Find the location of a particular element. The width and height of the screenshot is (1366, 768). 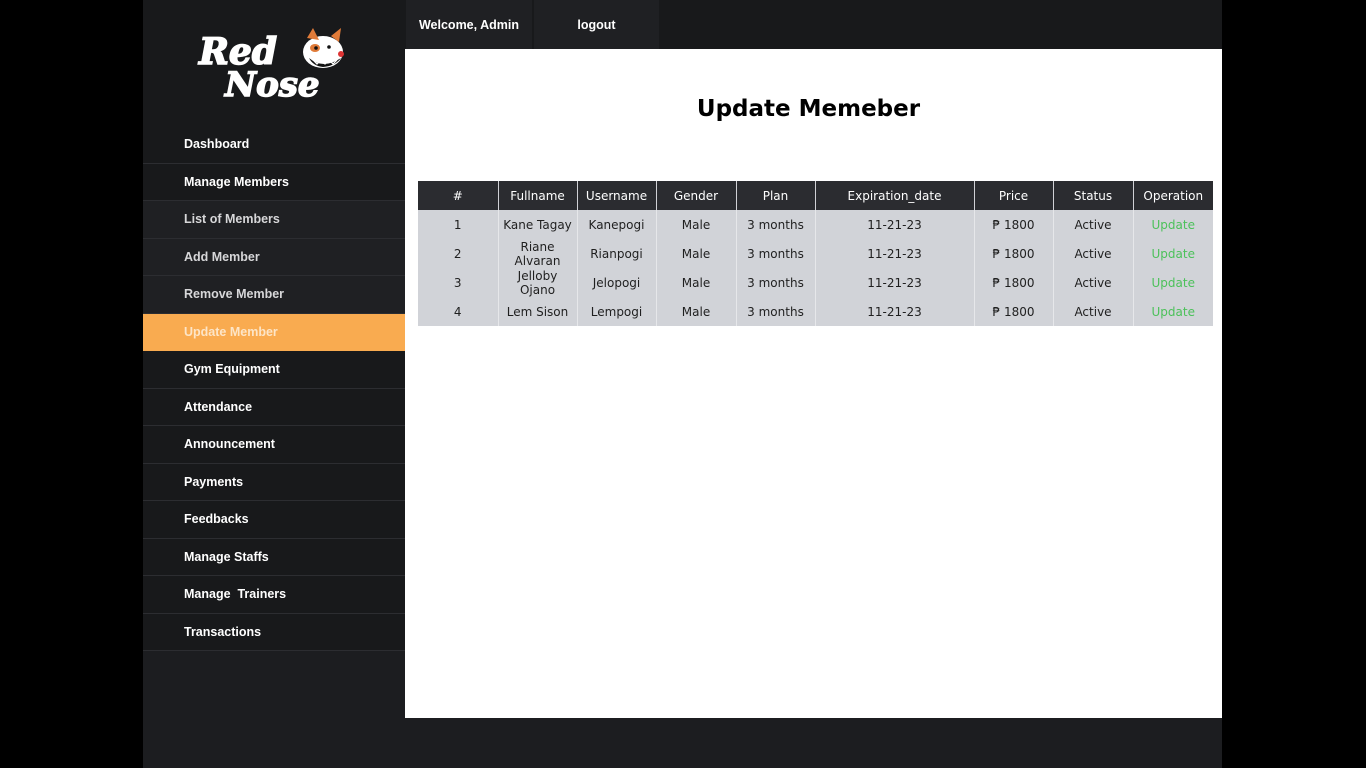

sidebar-item-transactions: Transactions is located at coordinates (274, 632).